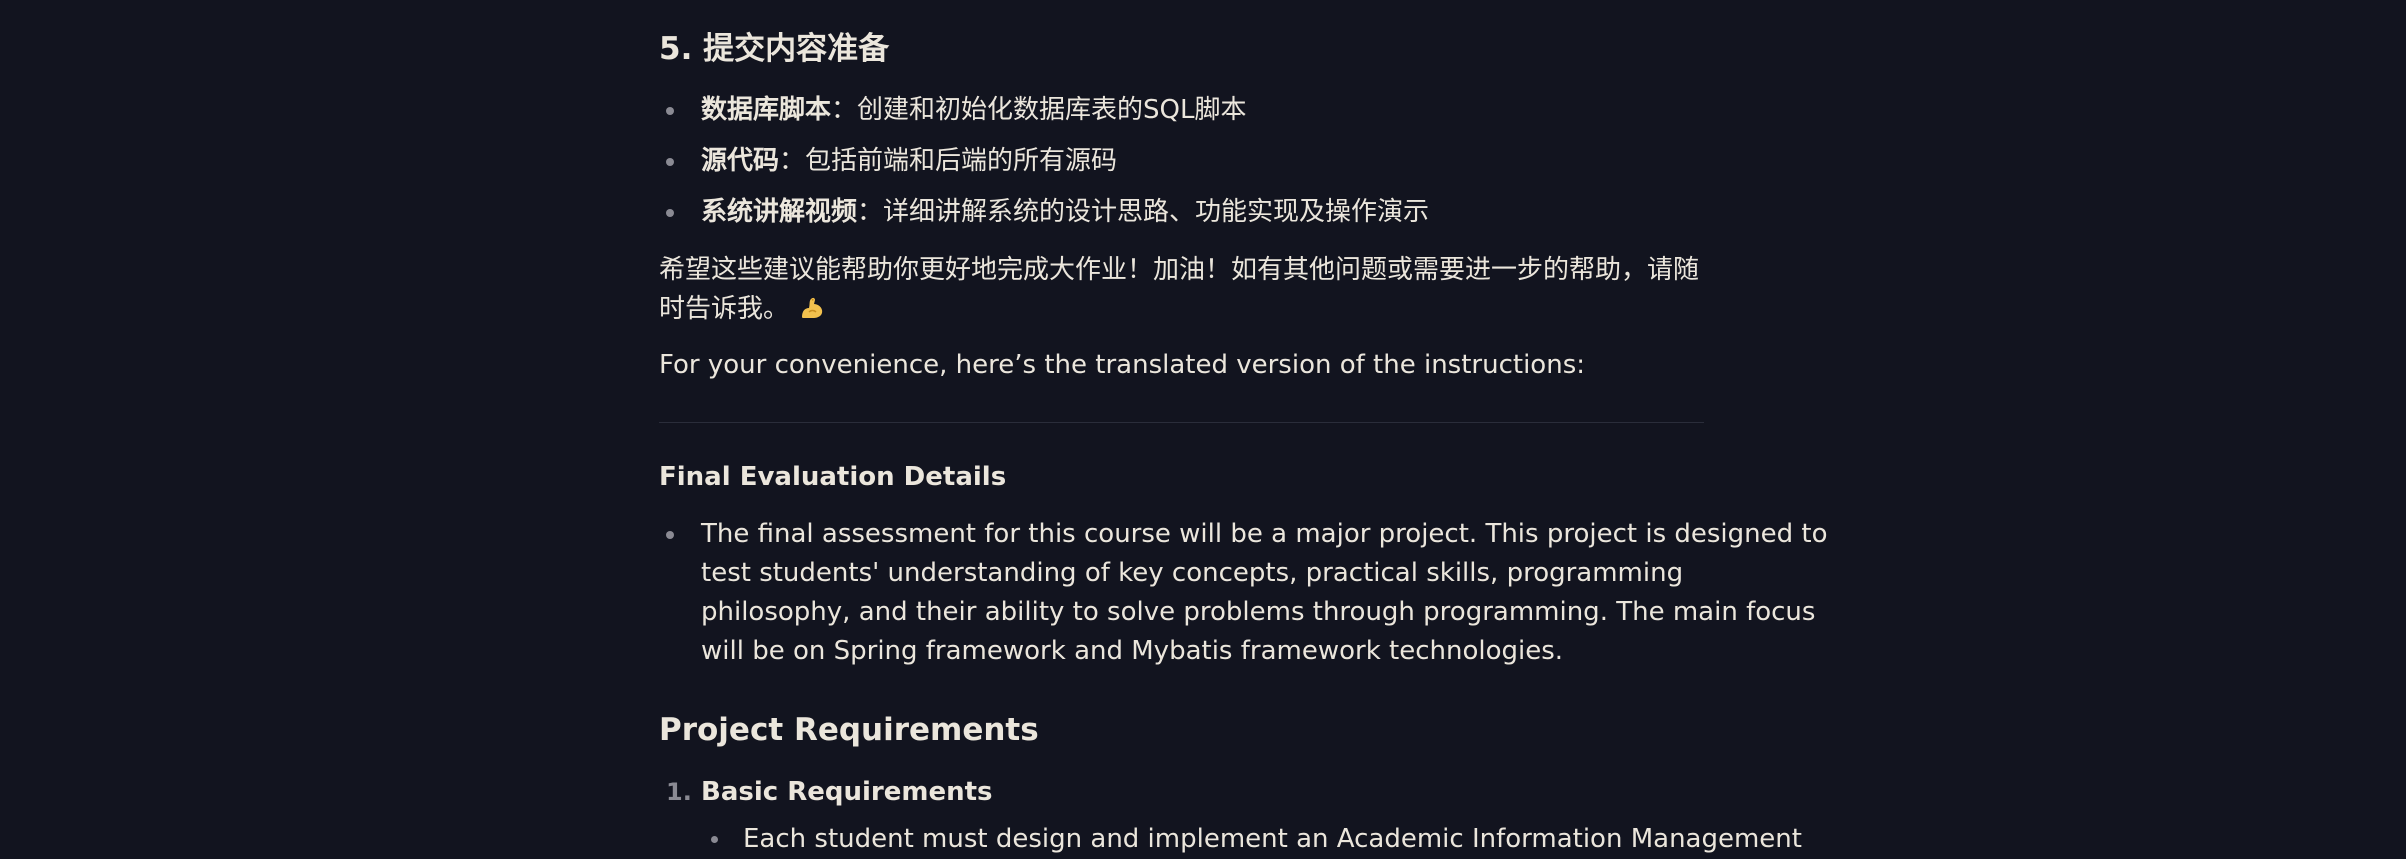 The width and height of the screenshot is (2406, 859). Describe the element at coordinates (847, 792) in the screenshot. I see `list-item-label: Basic Requirements` at that location.